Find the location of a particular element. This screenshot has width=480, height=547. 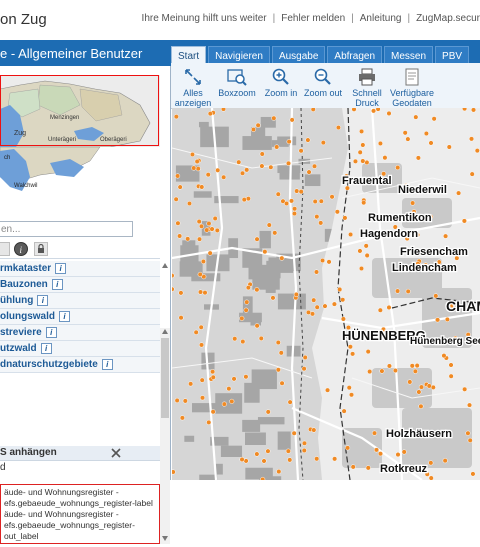

lock-icon is located at coordinates (41, 249).